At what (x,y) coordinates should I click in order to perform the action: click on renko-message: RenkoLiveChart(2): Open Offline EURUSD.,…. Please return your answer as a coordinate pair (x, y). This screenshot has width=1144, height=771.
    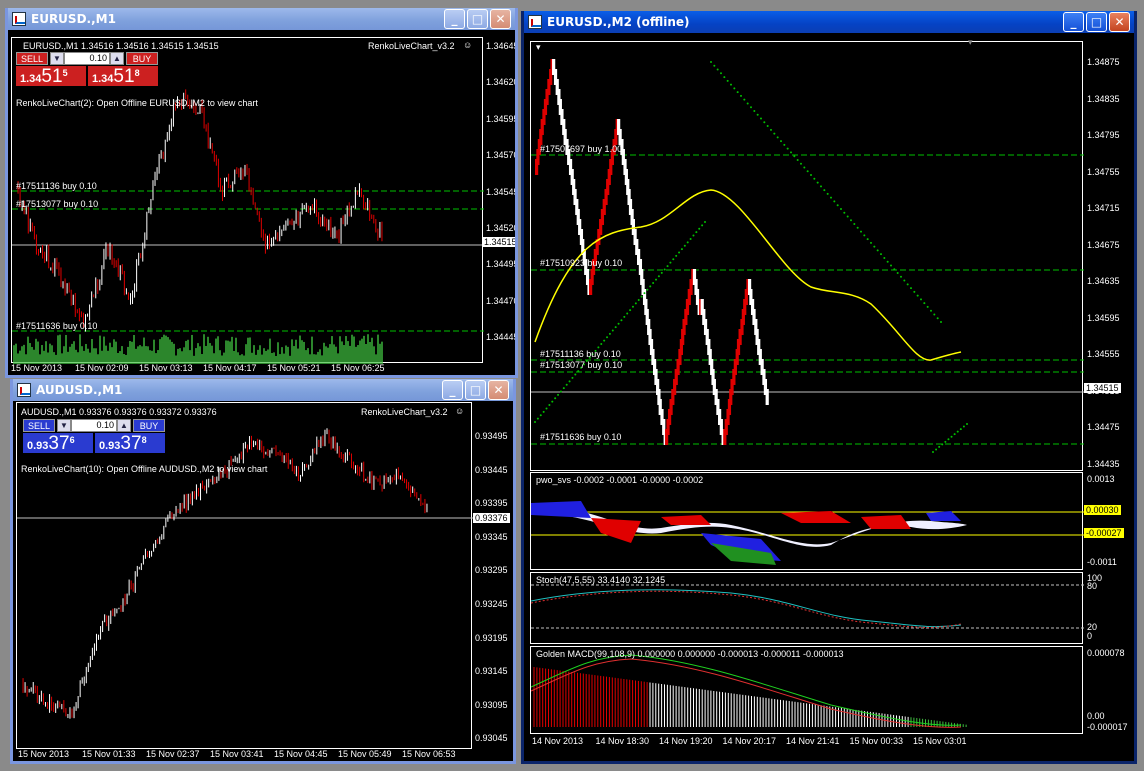
    Looking at the image, I should click on (137, 103).